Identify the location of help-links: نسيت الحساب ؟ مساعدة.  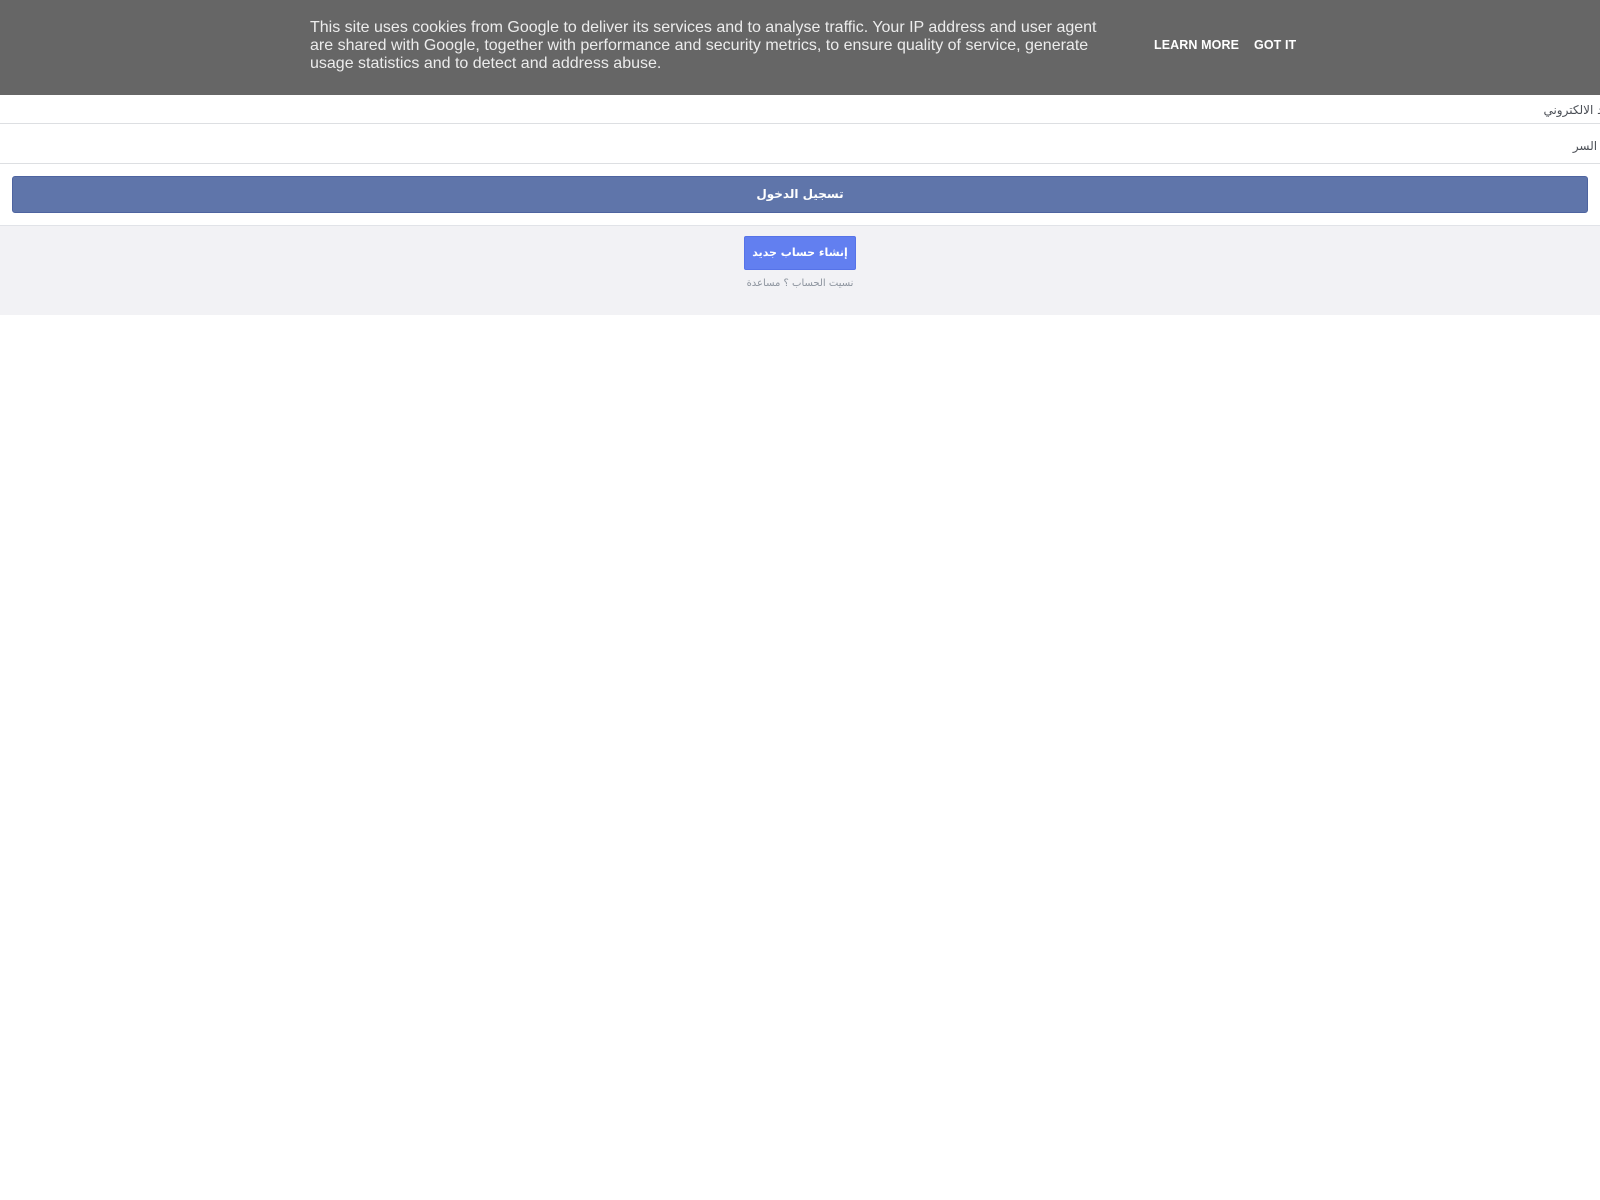
(800, 283).